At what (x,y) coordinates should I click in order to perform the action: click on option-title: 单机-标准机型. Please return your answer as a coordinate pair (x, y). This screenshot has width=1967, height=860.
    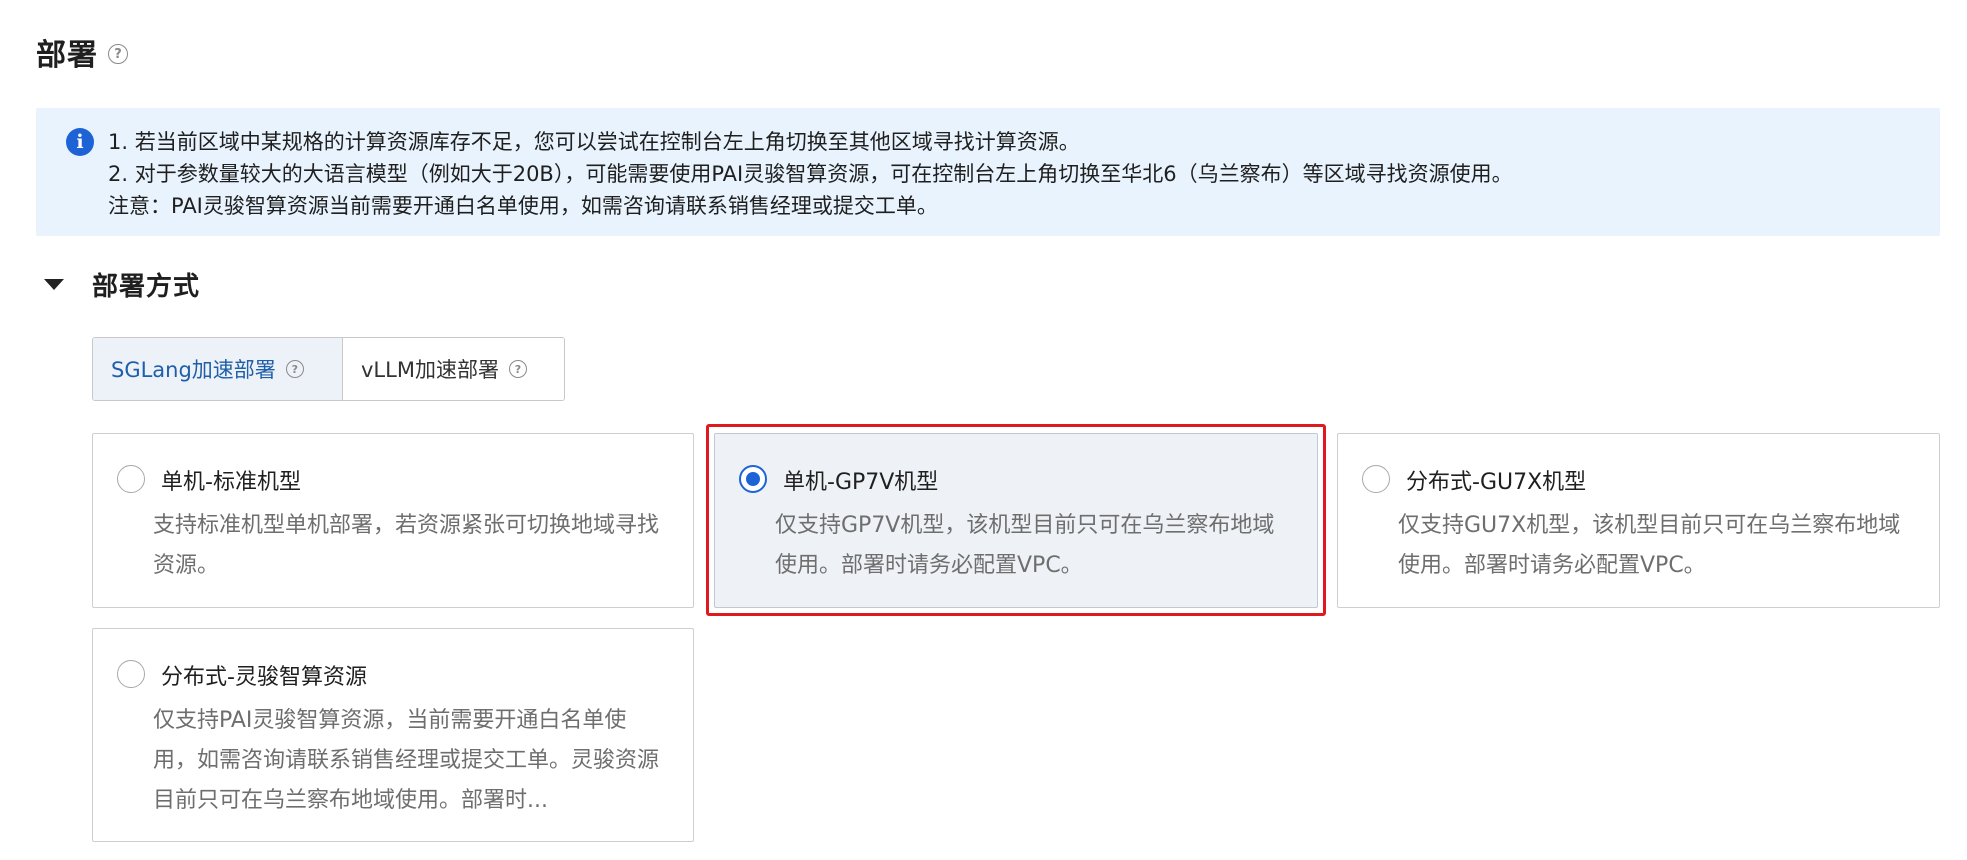
    Looking at the image, I should click on (231, 482).